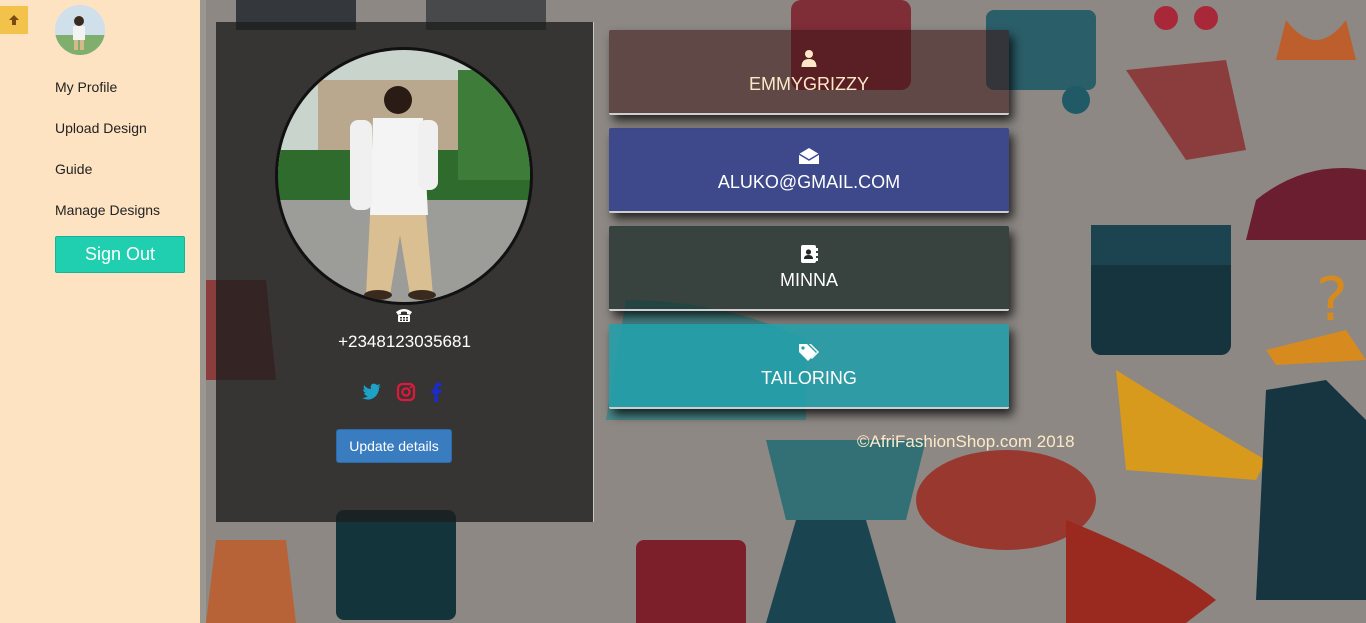 Image resolution: width=1366 pixels, height=623 pixels. What do you see at coordinates (120, 254) in the screenshot?
I see `sign-out-button: Sign Out` at bounding box center [120, 254].